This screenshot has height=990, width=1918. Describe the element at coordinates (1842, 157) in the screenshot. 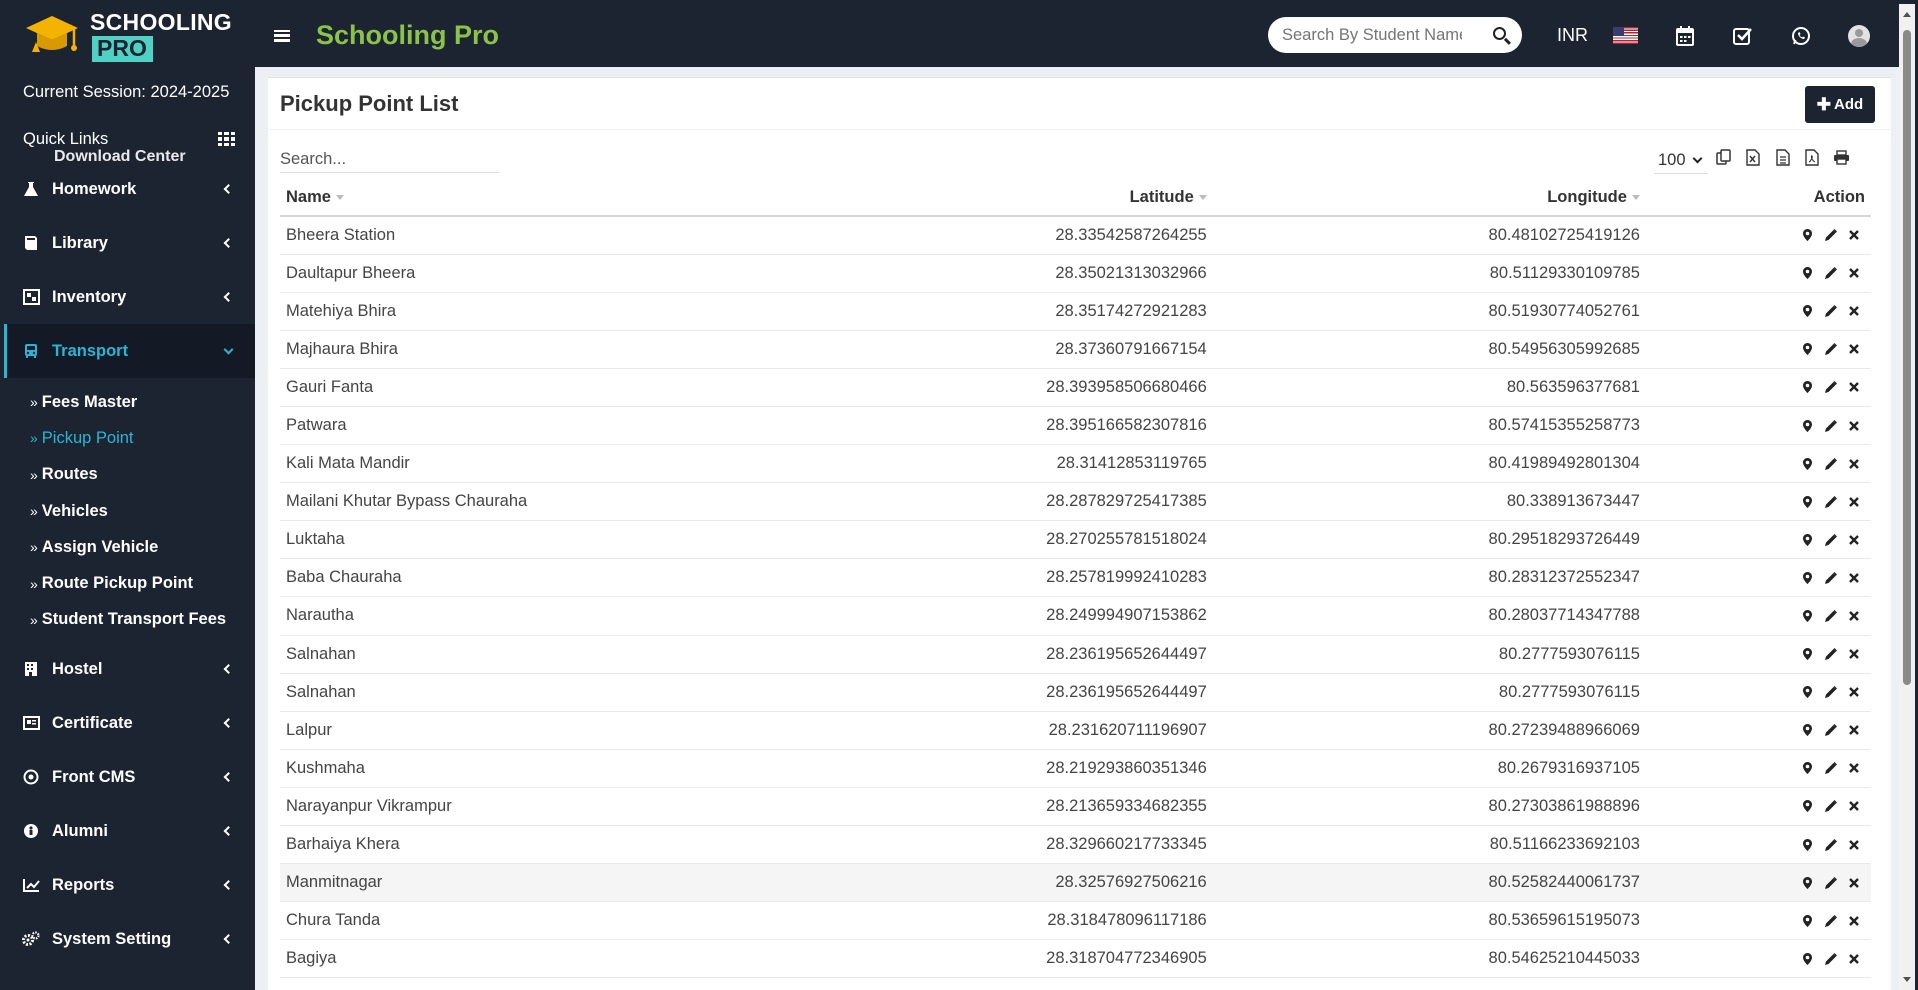

I see `print-icon` at that location.